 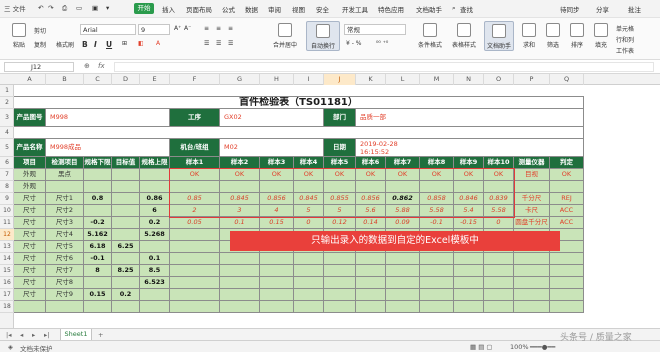 I want to click on table-cell: 尺寸6, so click(x=65, y=259).